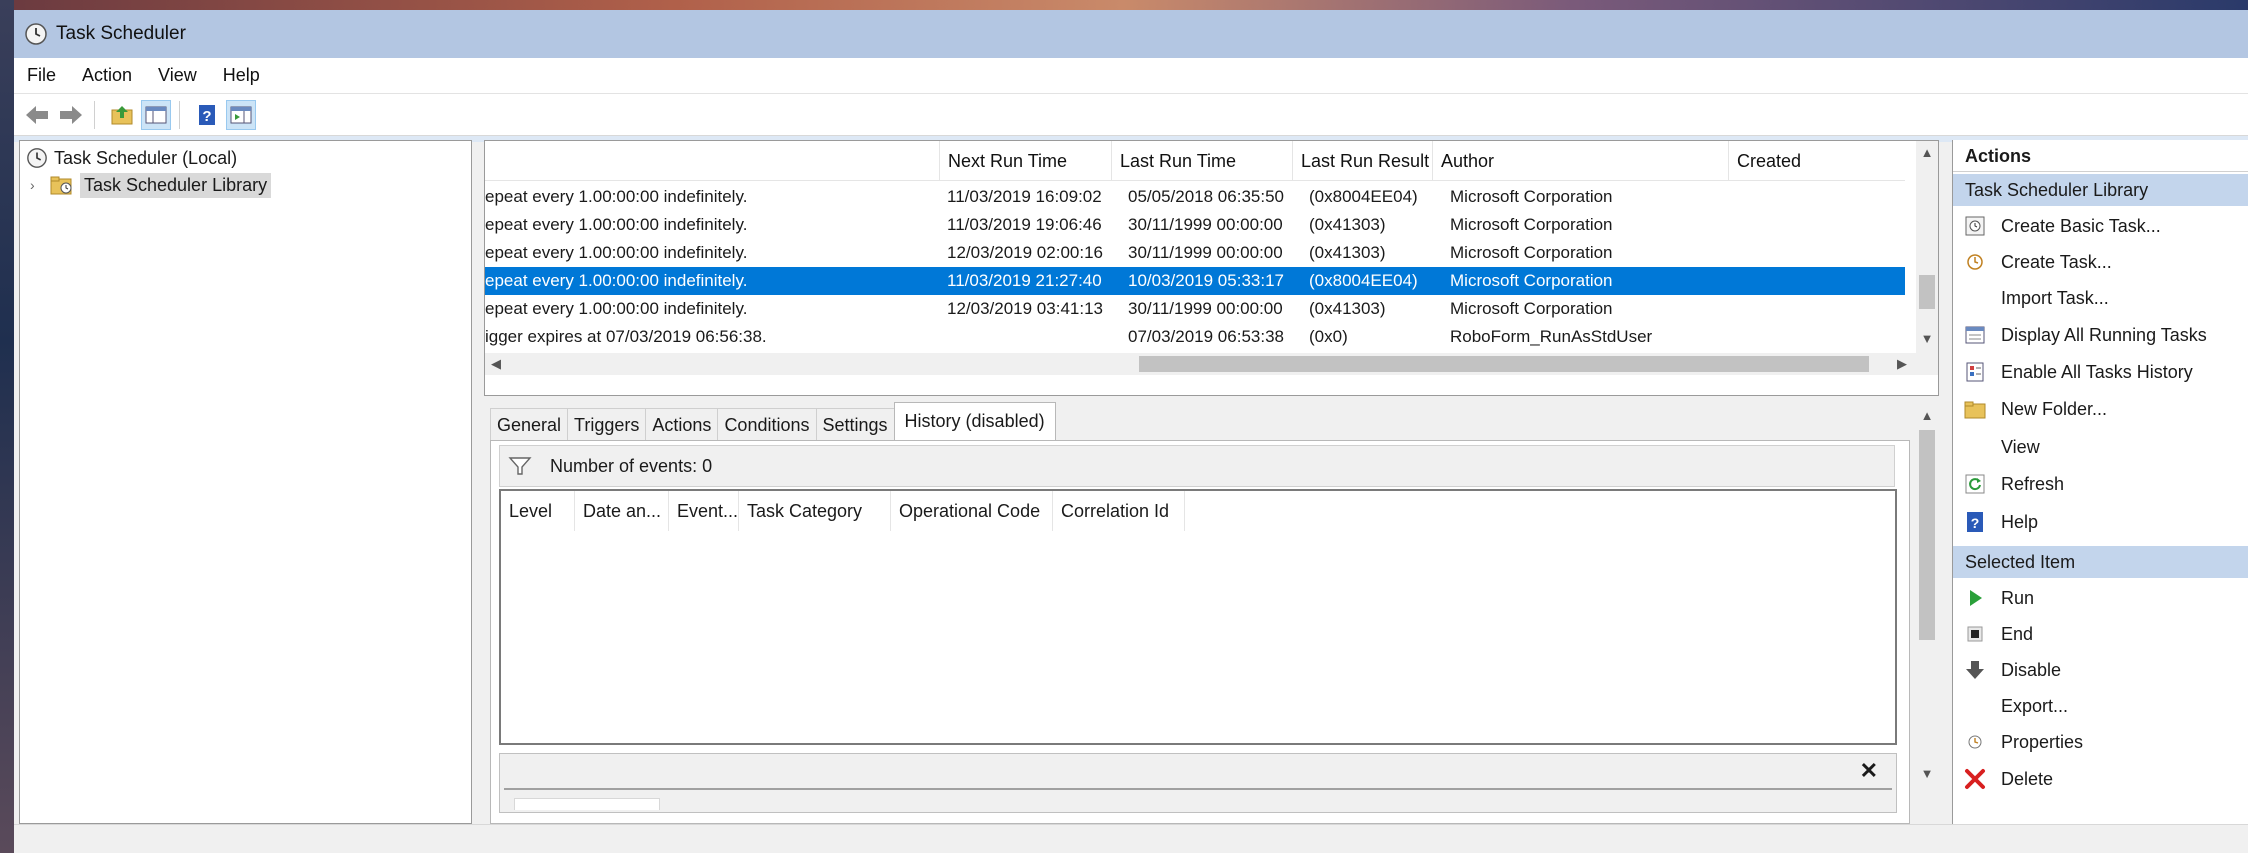 This screenshot has width=2248, height=853. What do you see at coordinates (2100, 742) in the screenshot?
I see `action-properties: Properties` at bounding box center [2100, 742].